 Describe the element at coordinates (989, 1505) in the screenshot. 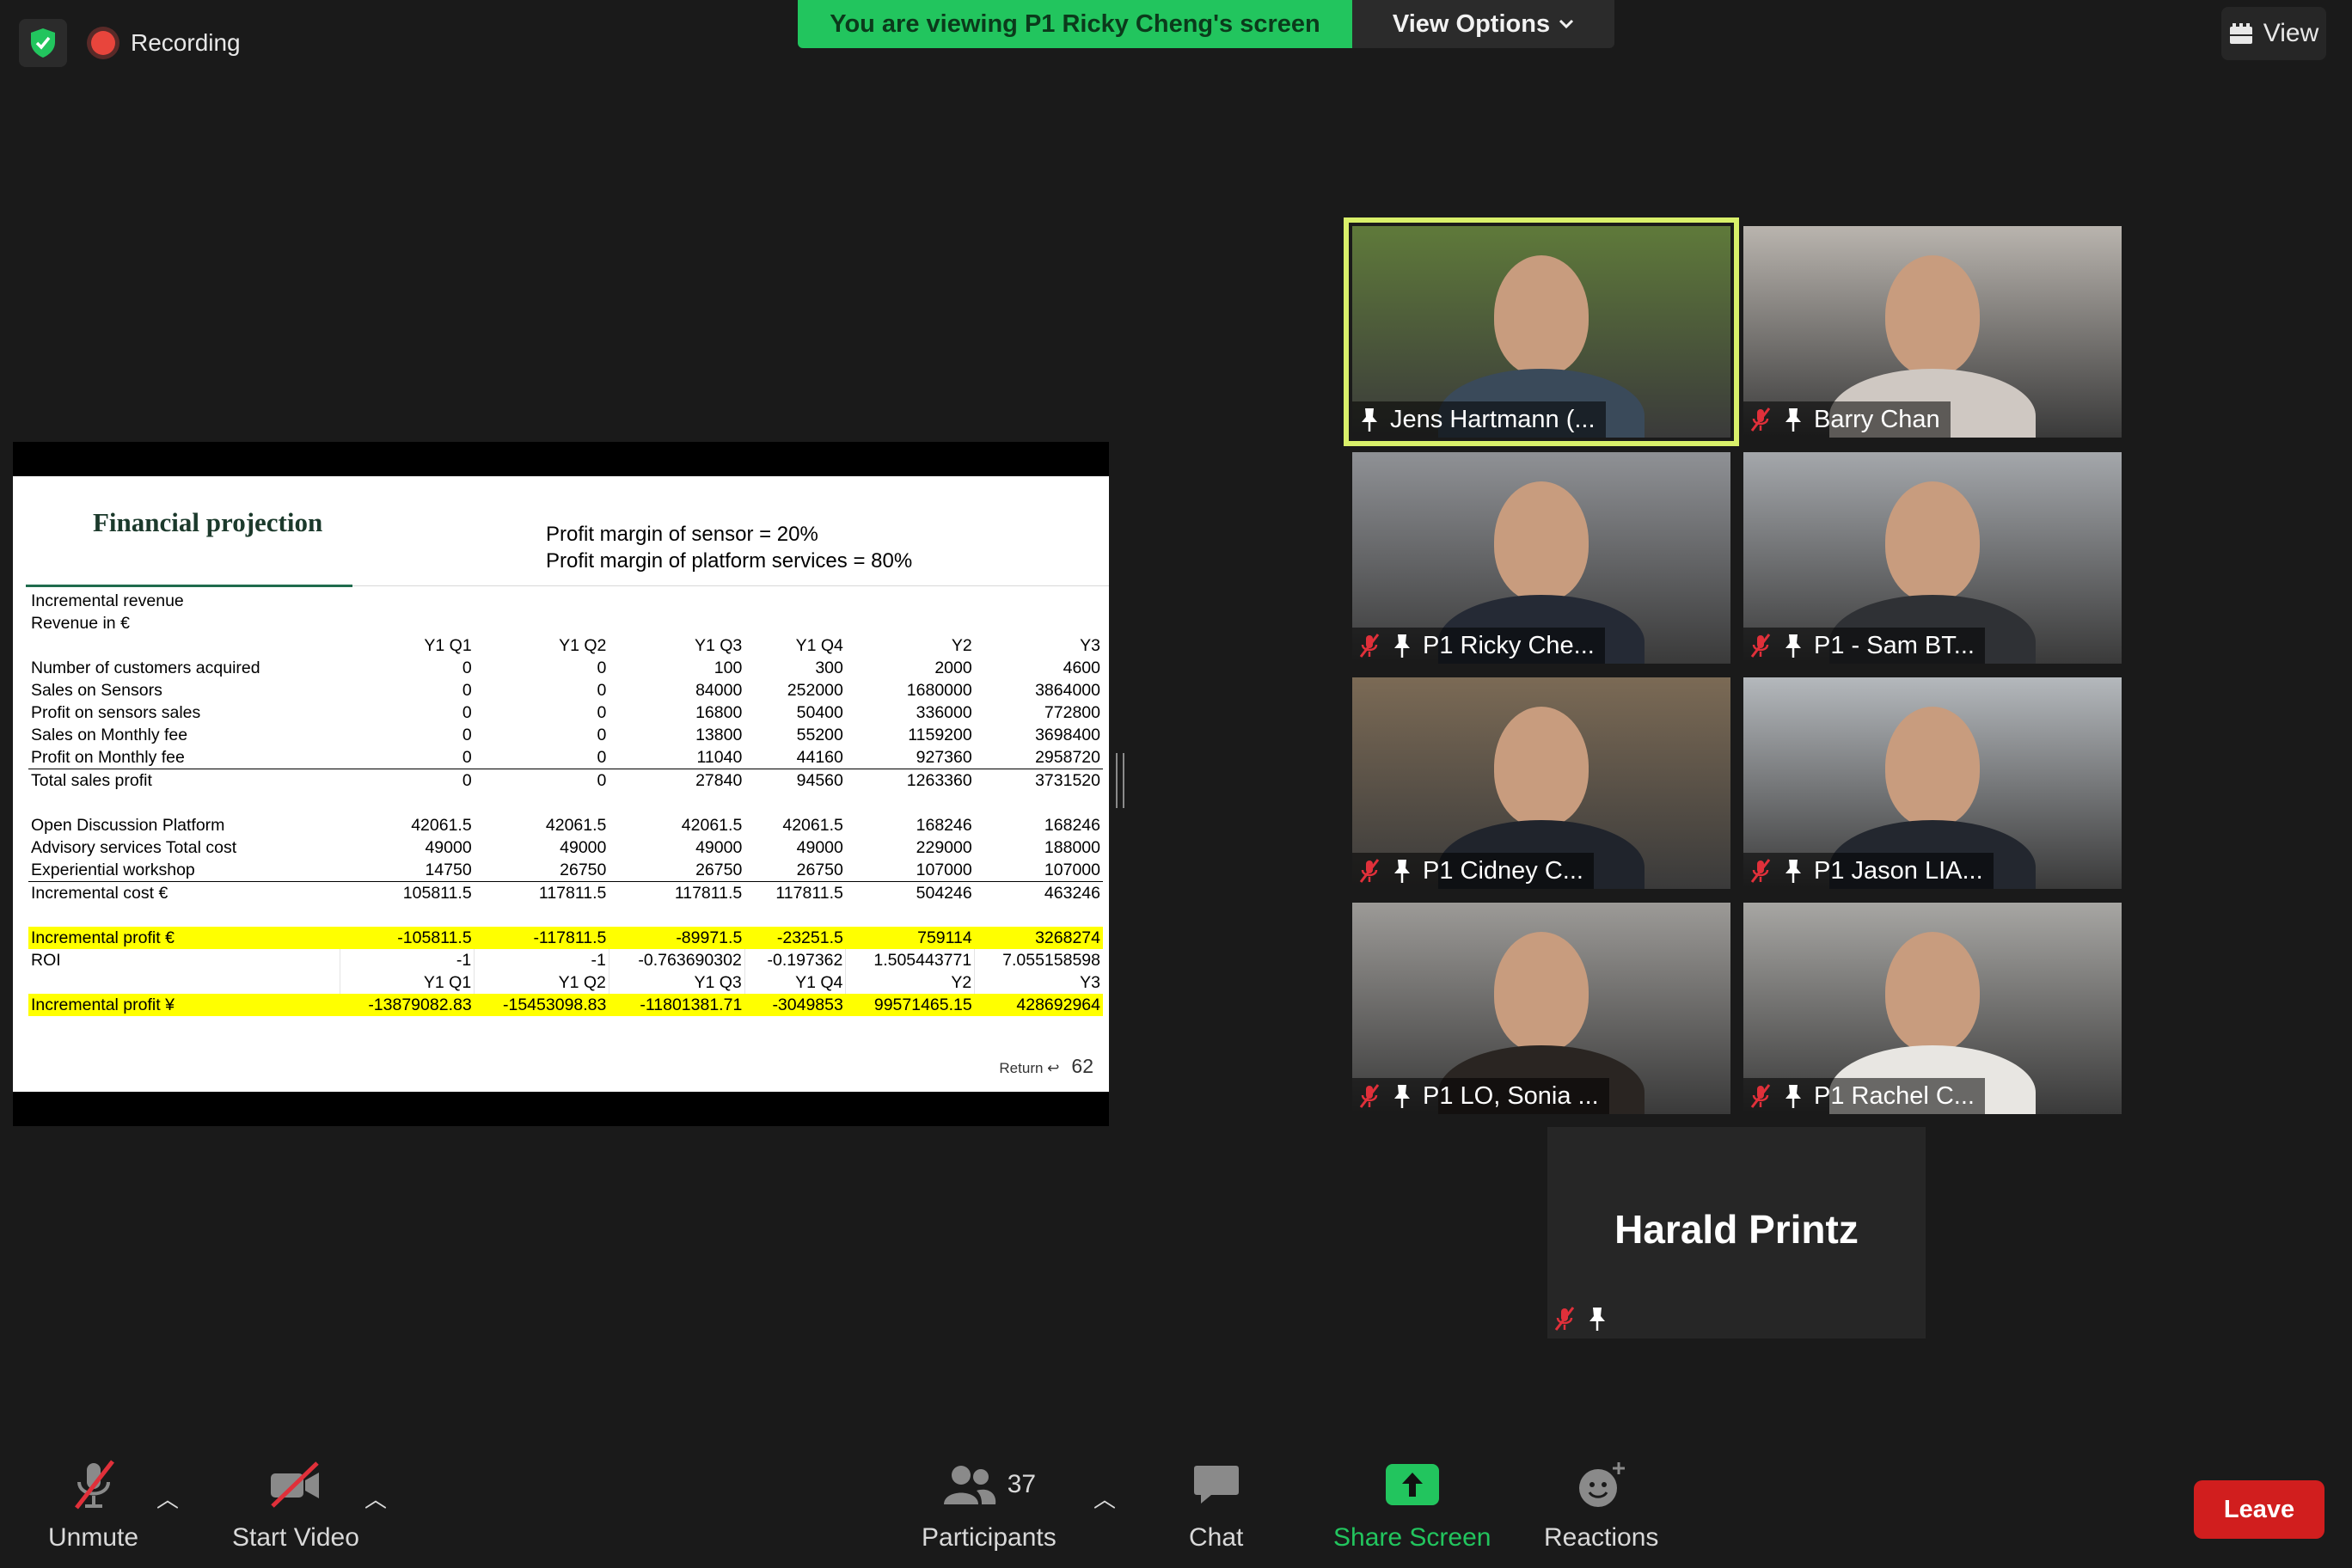

I see `participants-button: 37 Participants` at that location.